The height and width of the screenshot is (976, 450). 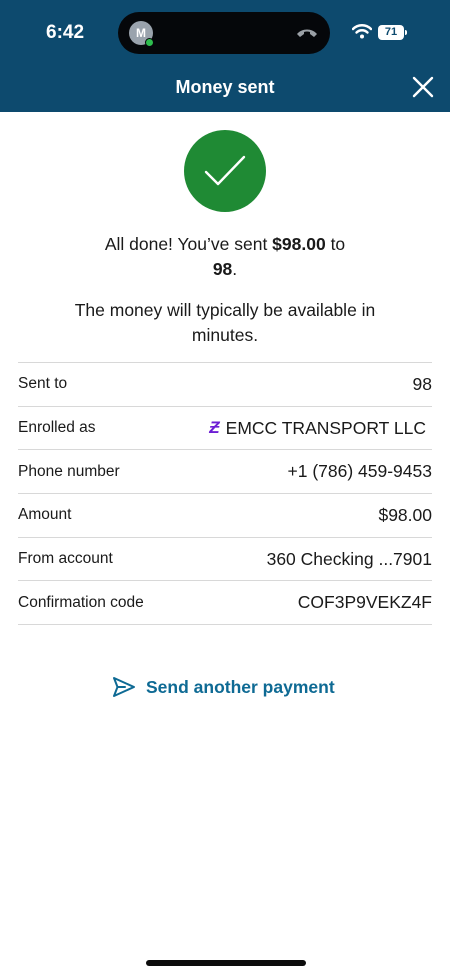 What do you see at coordinates (240, 686) in the screenshot?
I see `send-another-label: Send another payment` at bounding box center [240, 686].